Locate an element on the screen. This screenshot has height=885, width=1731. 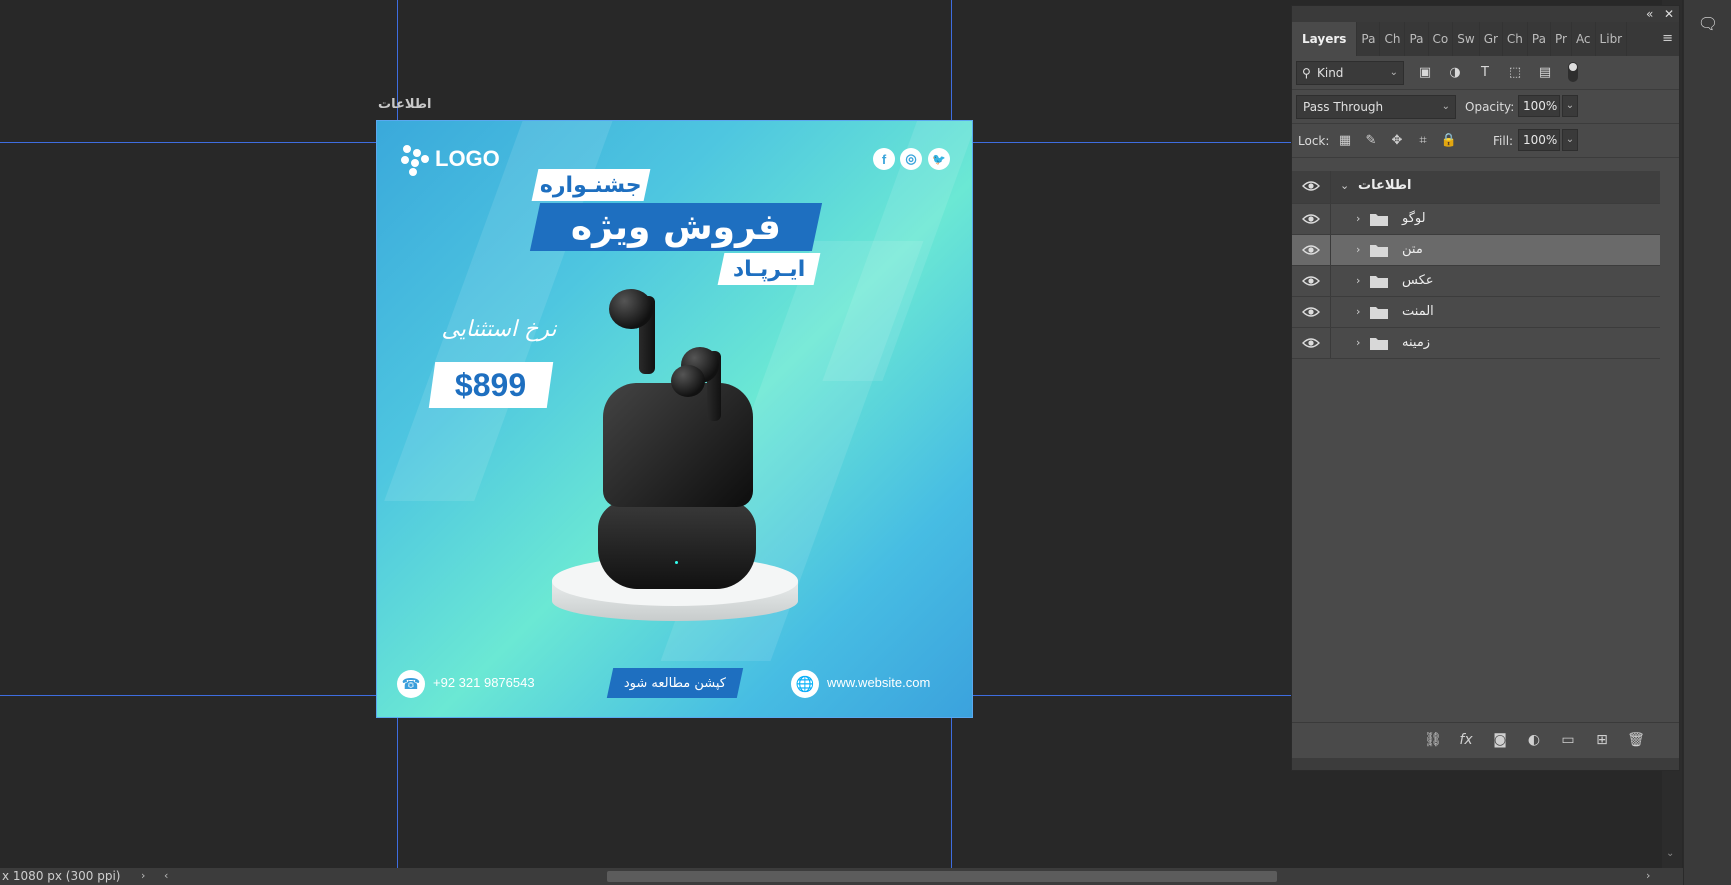
filter-type-icon: T is located at coordinates (1485, 73).